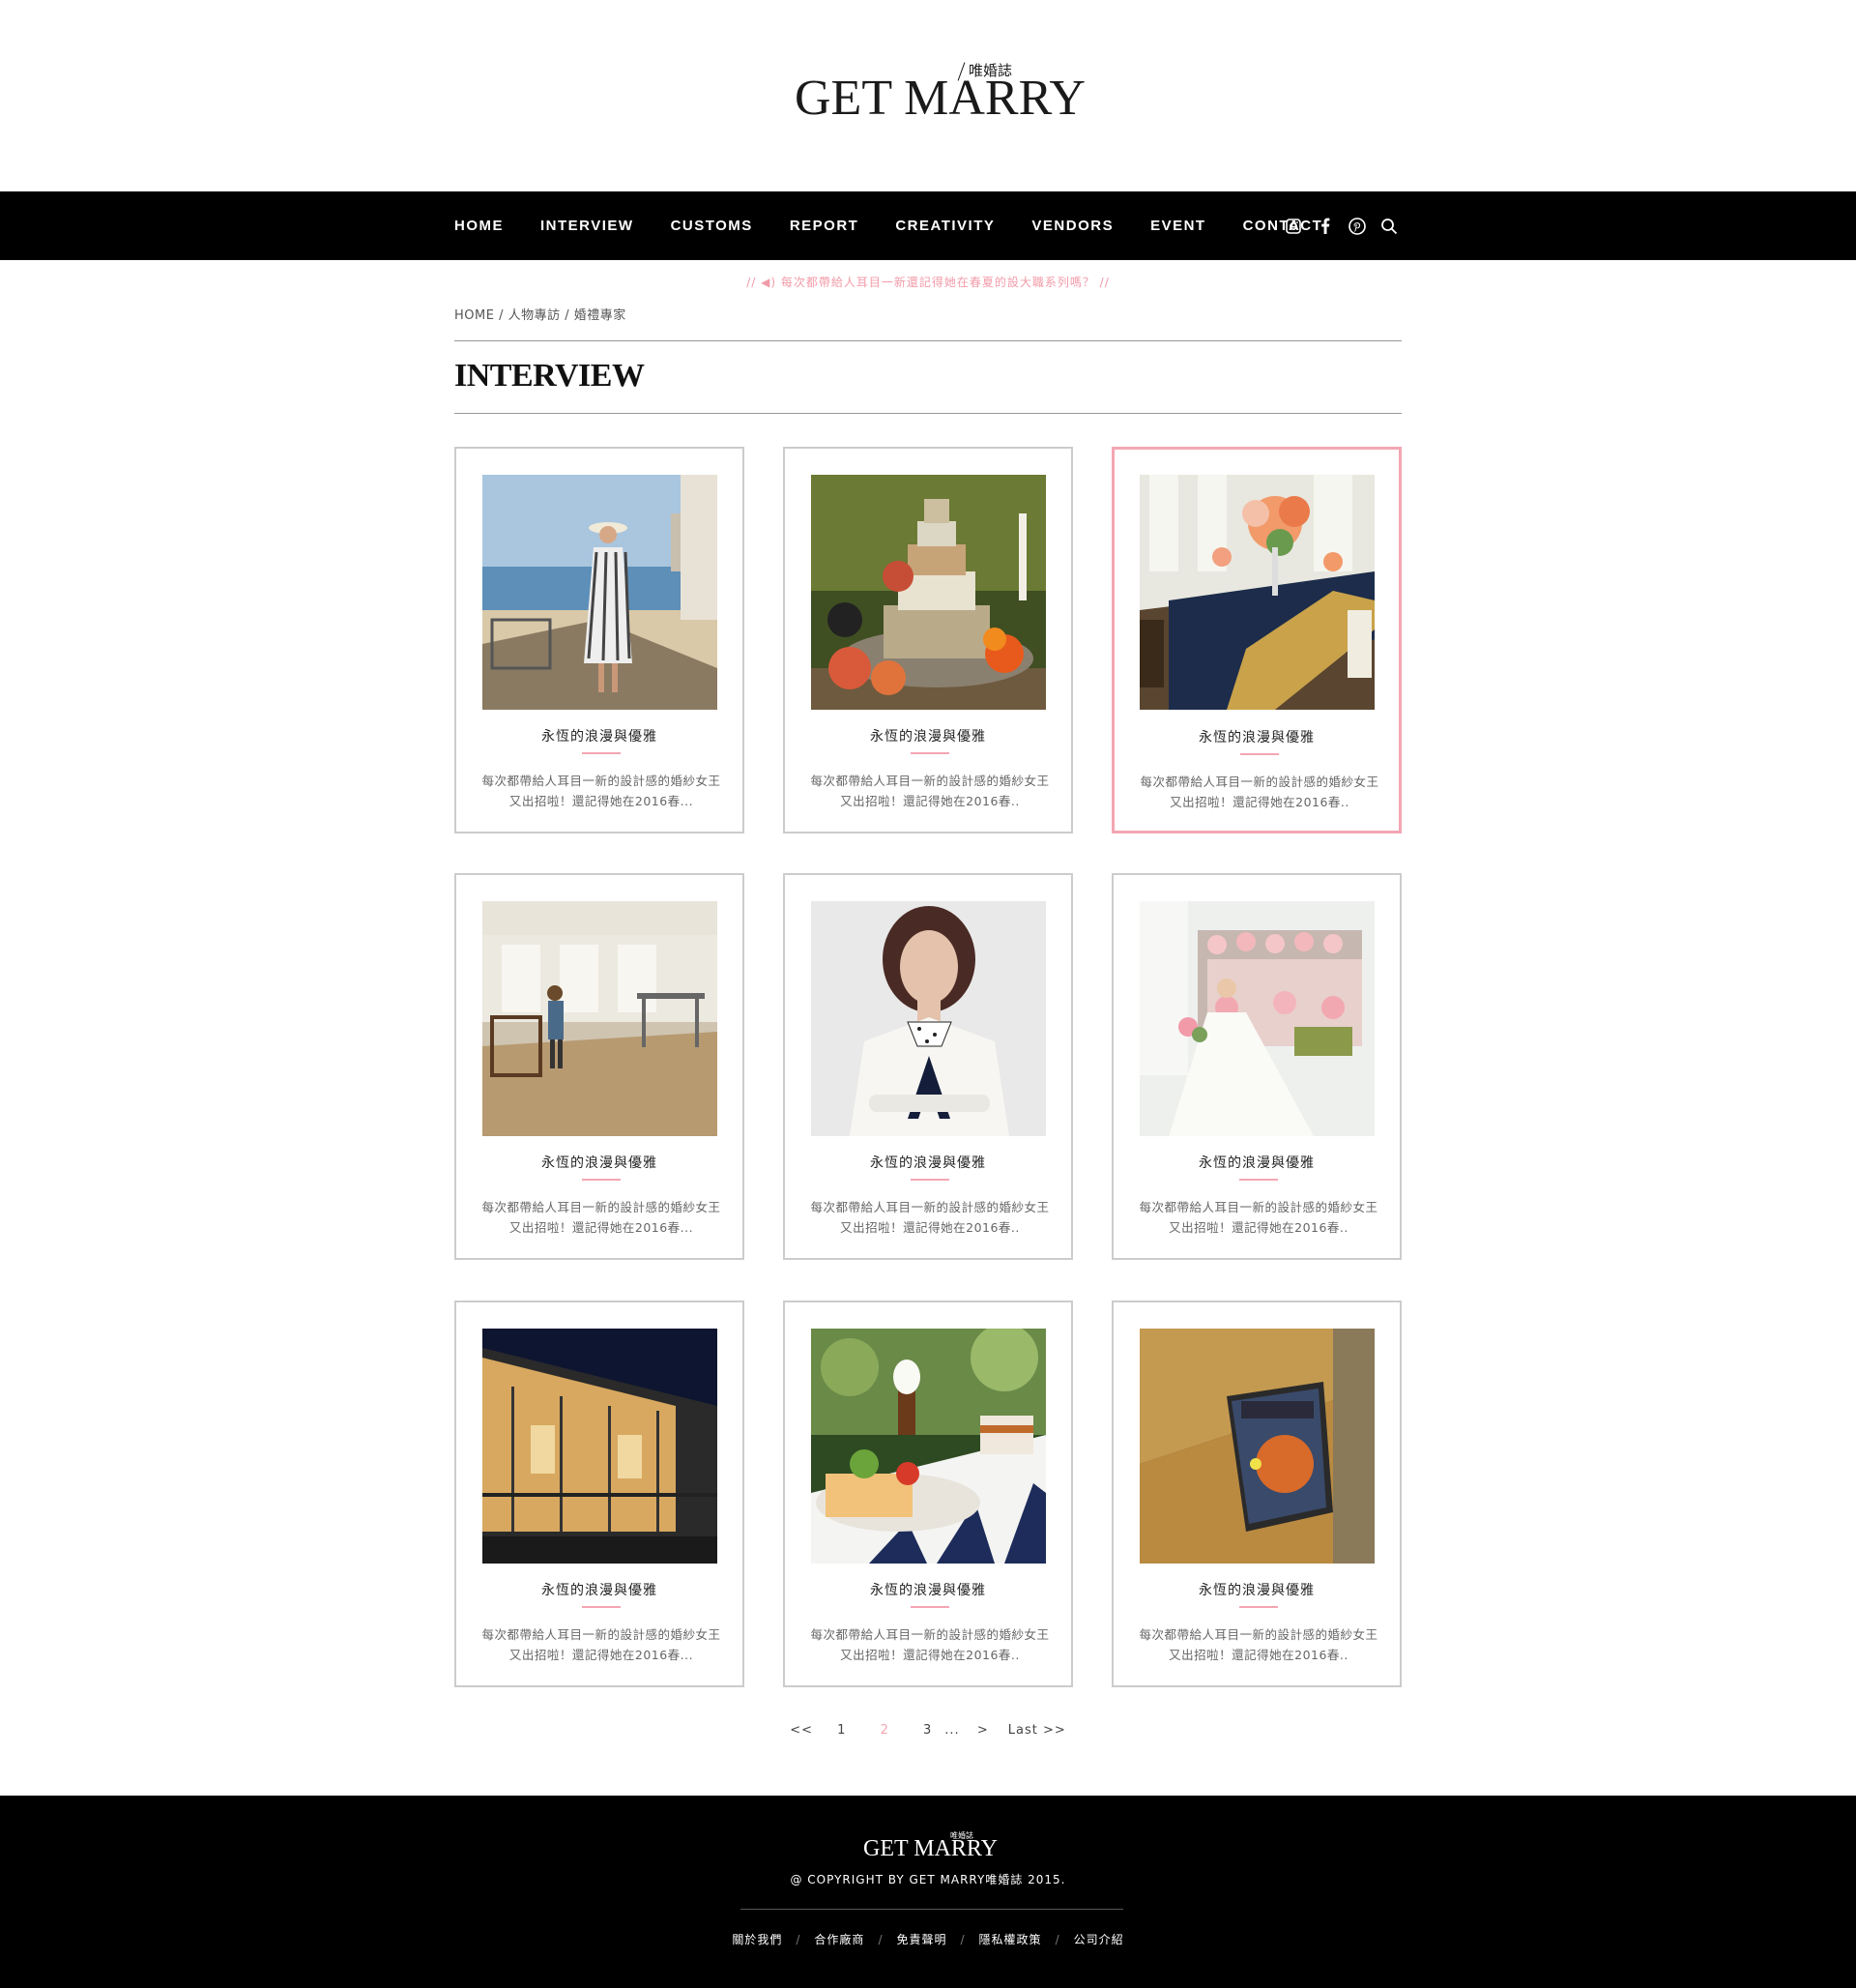 This screenshot has width=1856, height=1988. Describe the element at coordinates (801, 1730) in the screenshot. I see `pagination-first: <<` at that location.